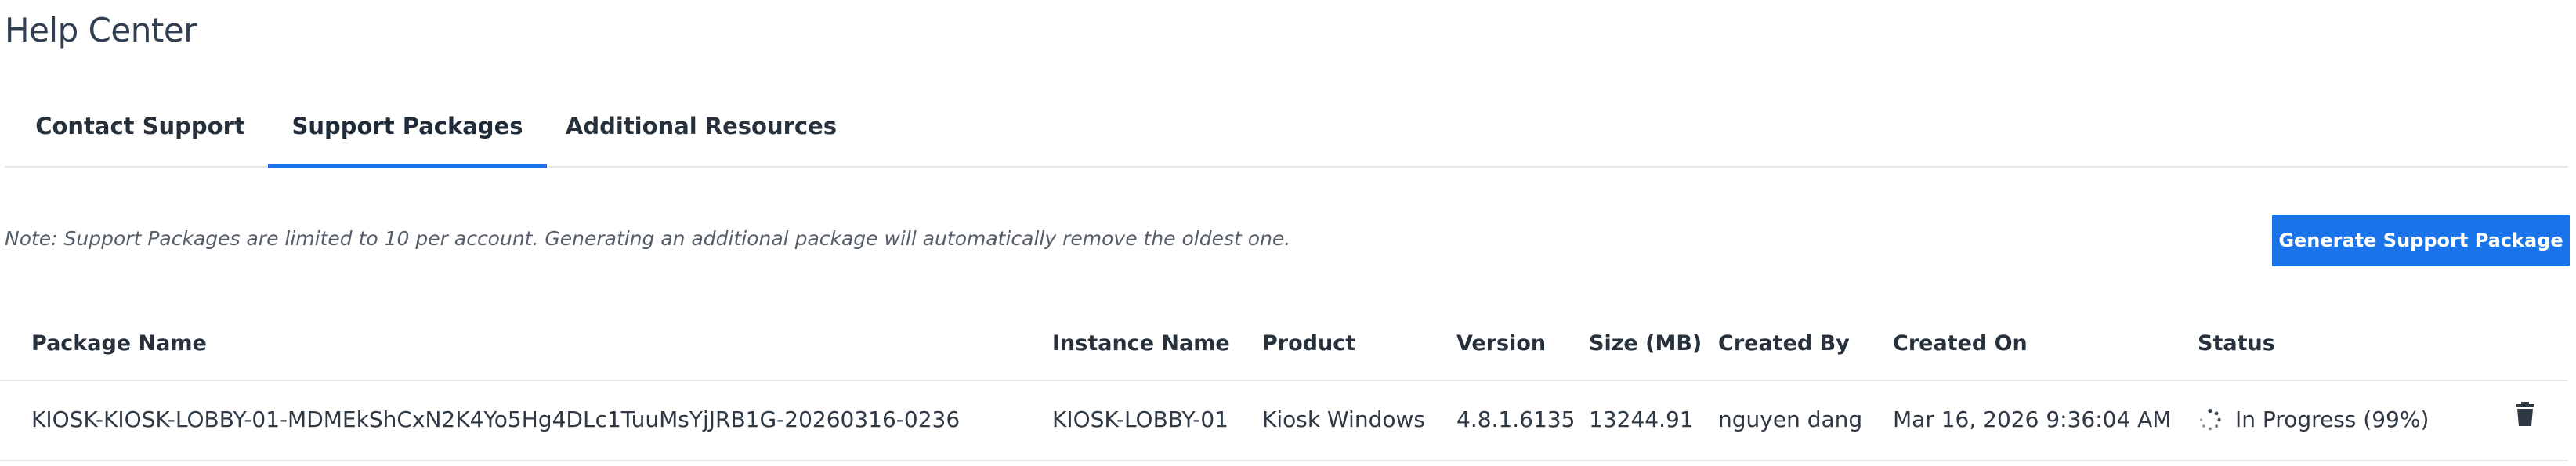  Describe the element at coordinates (2332, 419) in the screenshot. I see `cell-status: In Progress (99%)` at that location.